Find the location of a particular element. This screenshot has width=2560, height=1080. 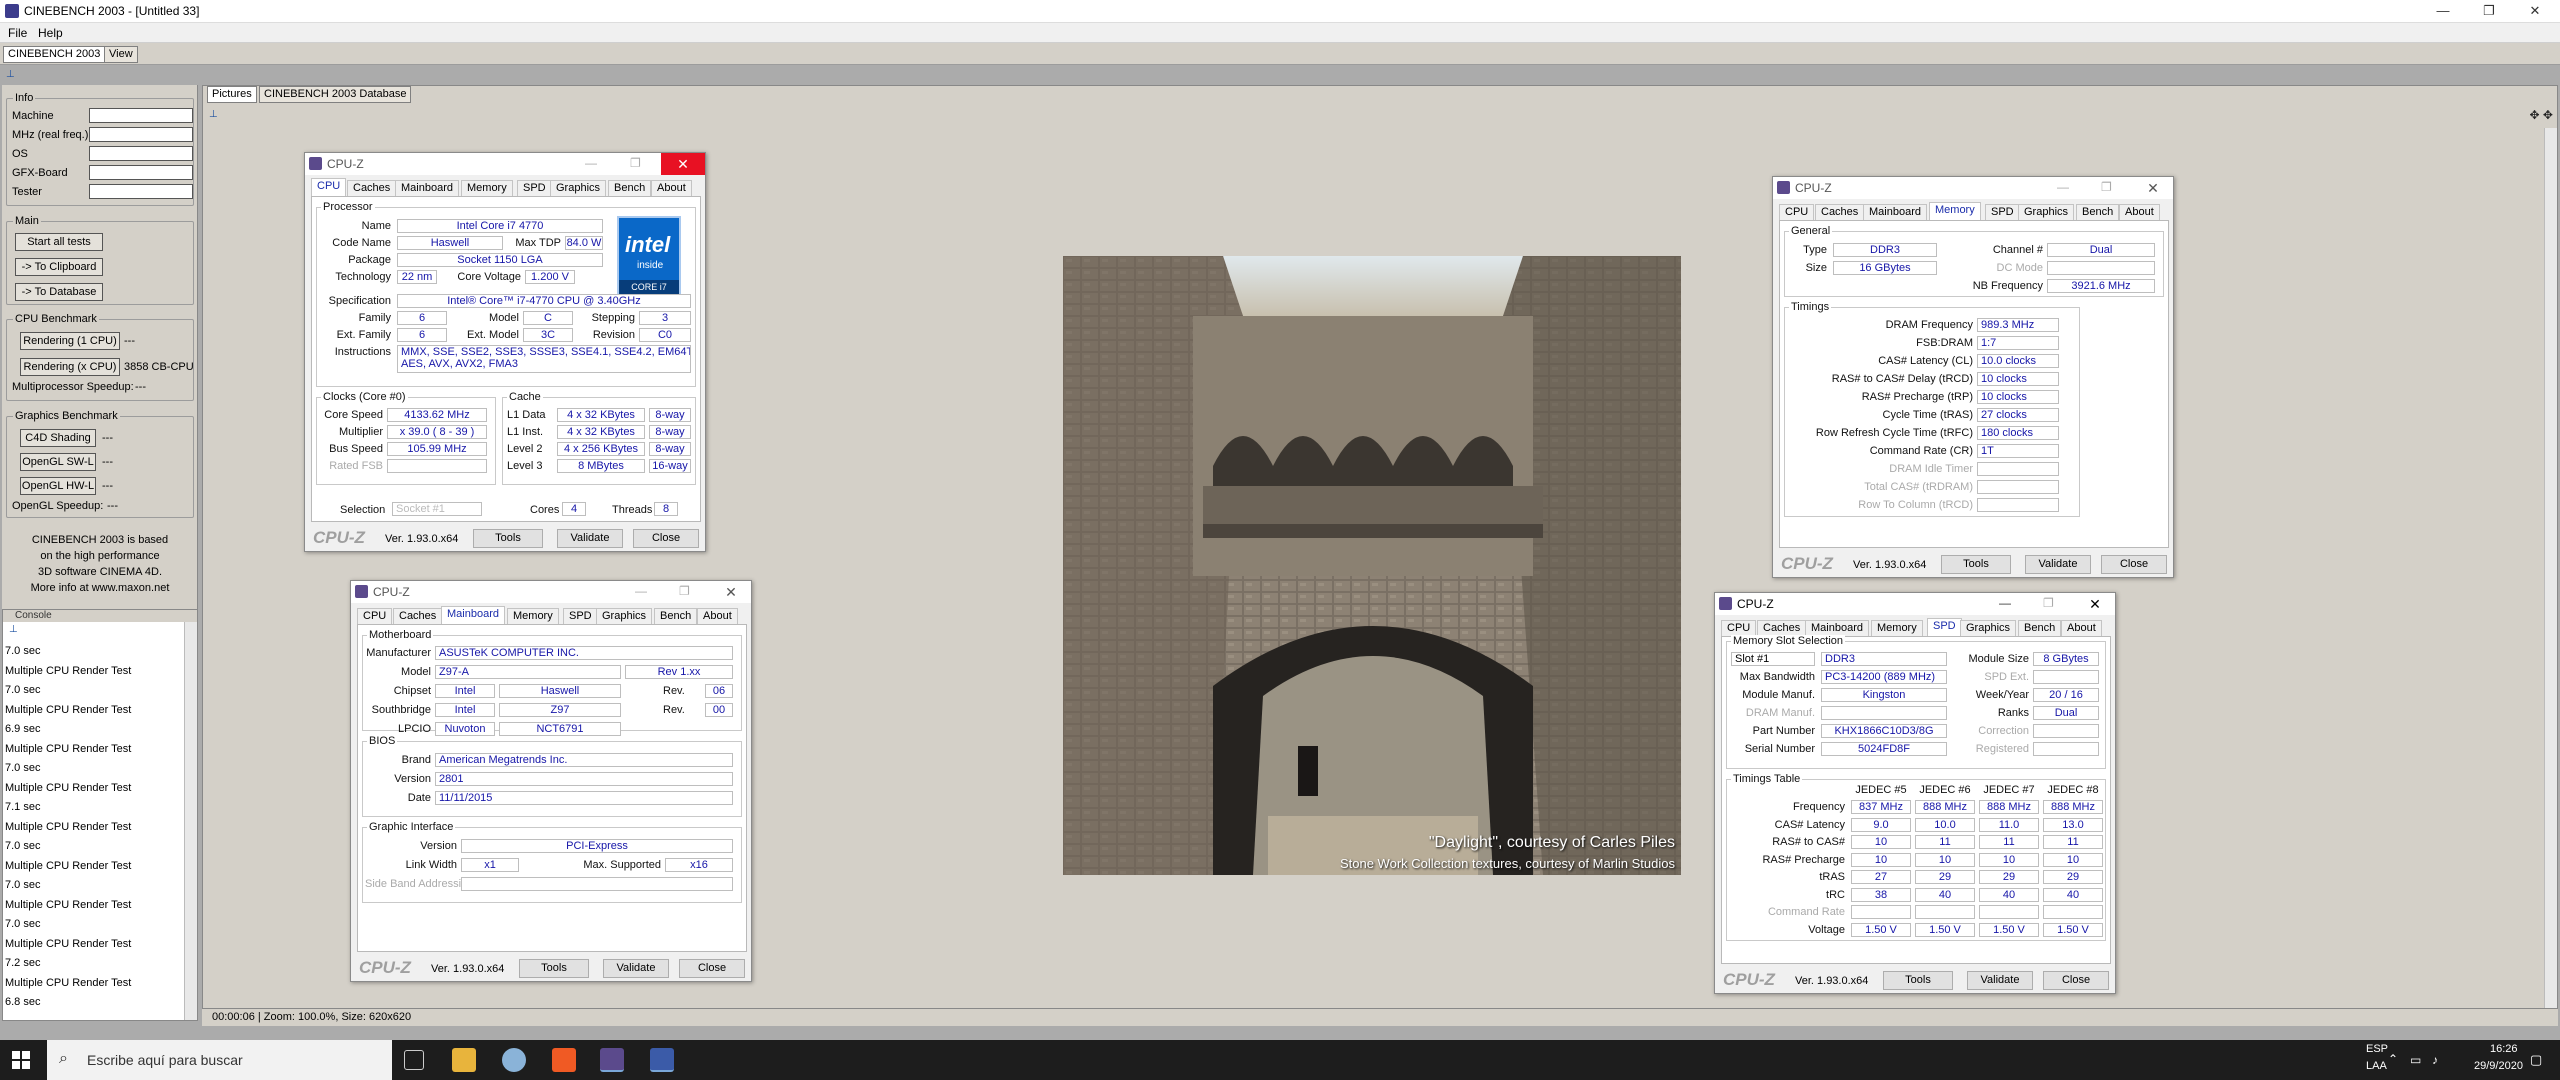

menu-help: Help is located at coordinates (50, 33).